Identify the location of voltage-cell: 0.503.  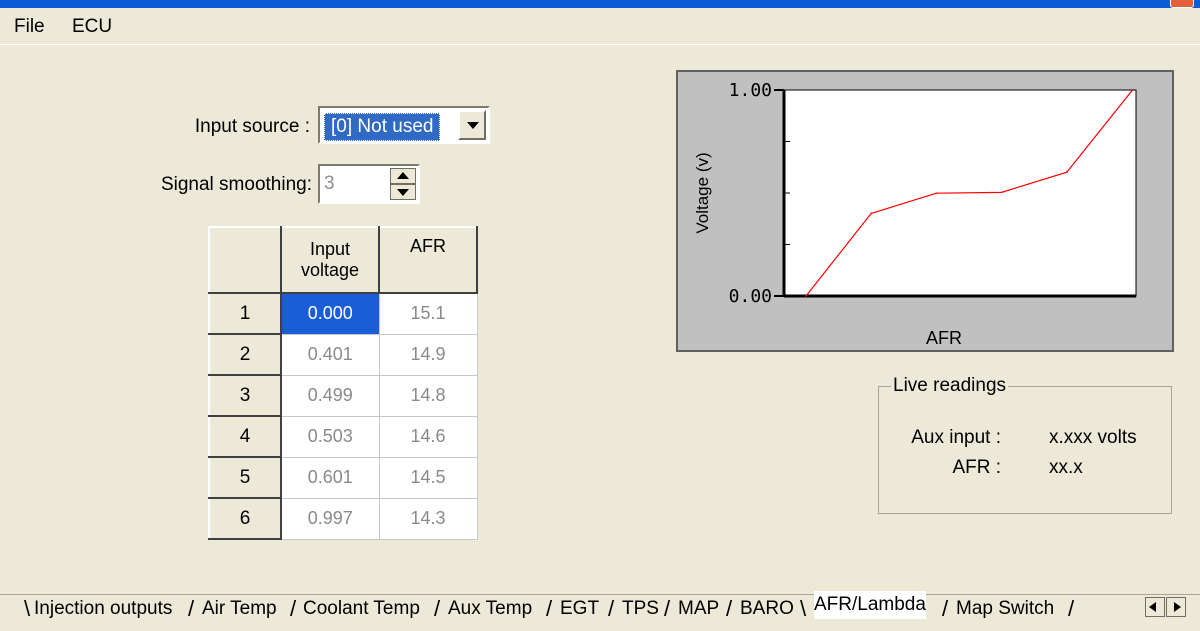
(330, 436).